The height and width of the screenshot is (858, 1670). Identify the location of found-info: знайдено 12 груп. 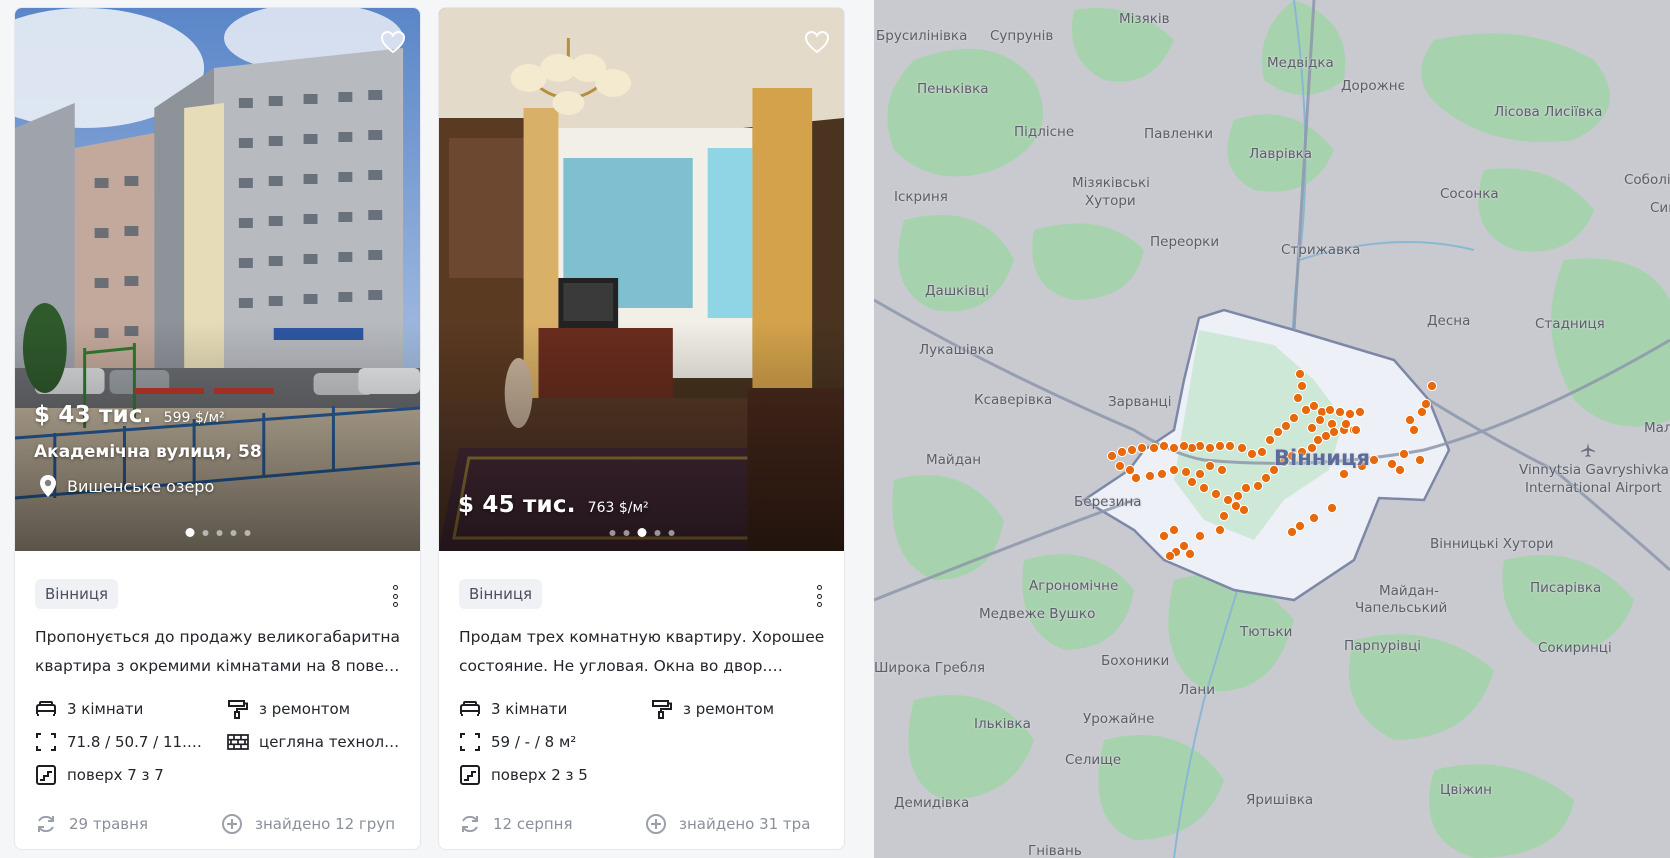
(311, 824).